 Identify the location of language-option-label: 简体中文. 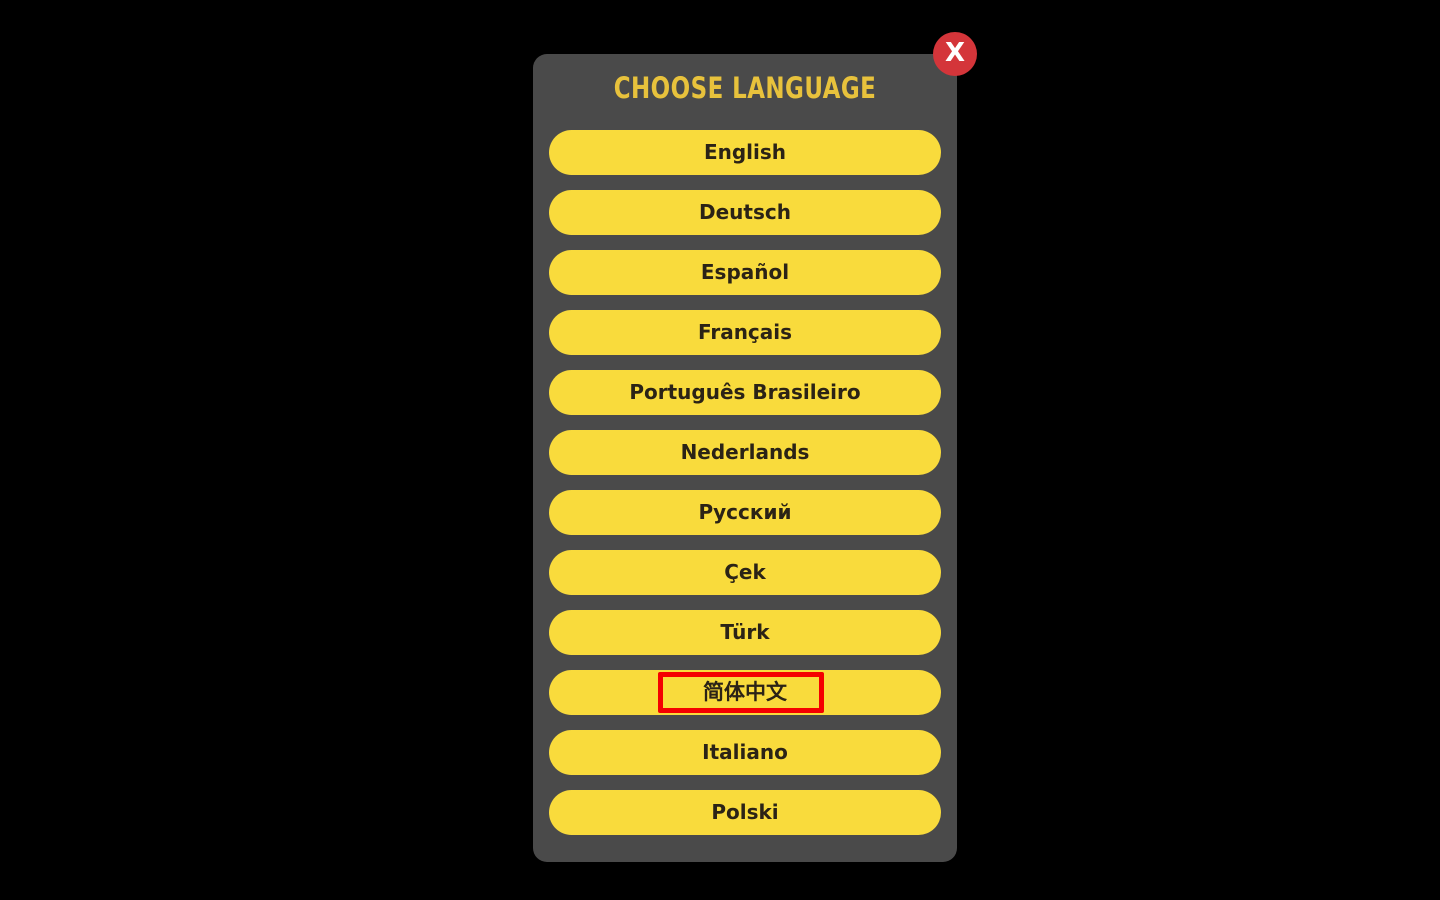
(745, 692).